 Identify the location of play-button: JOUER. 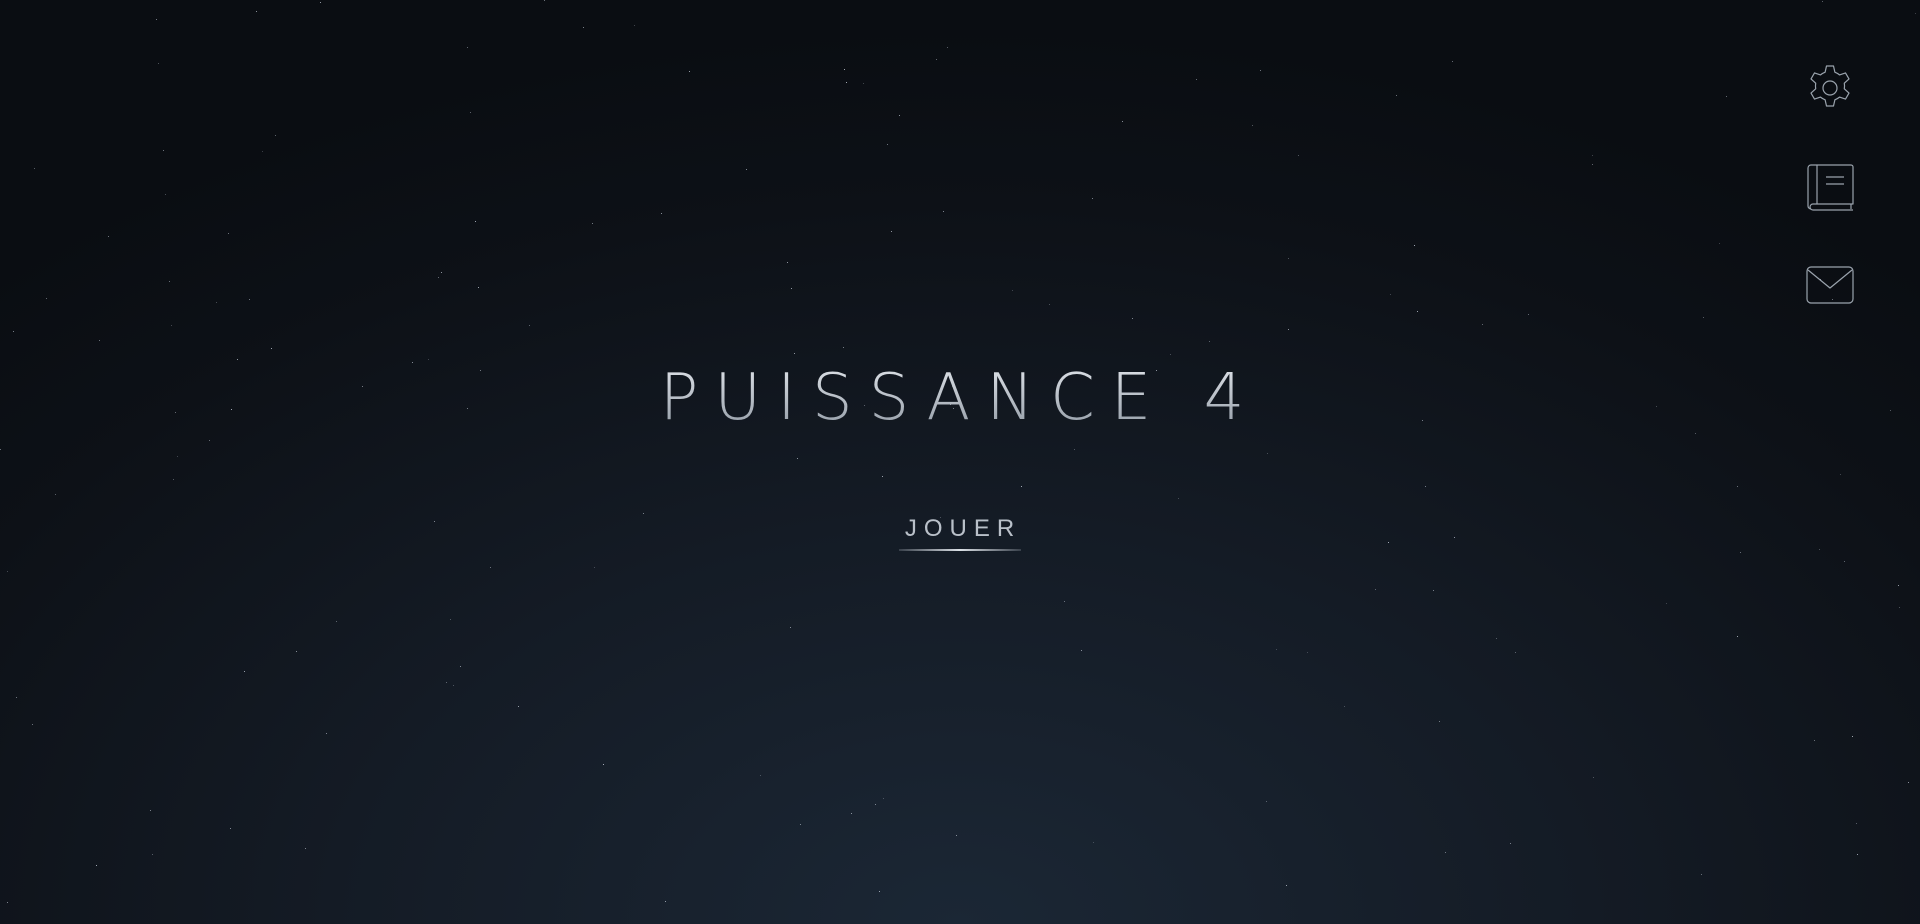
(960, 533).